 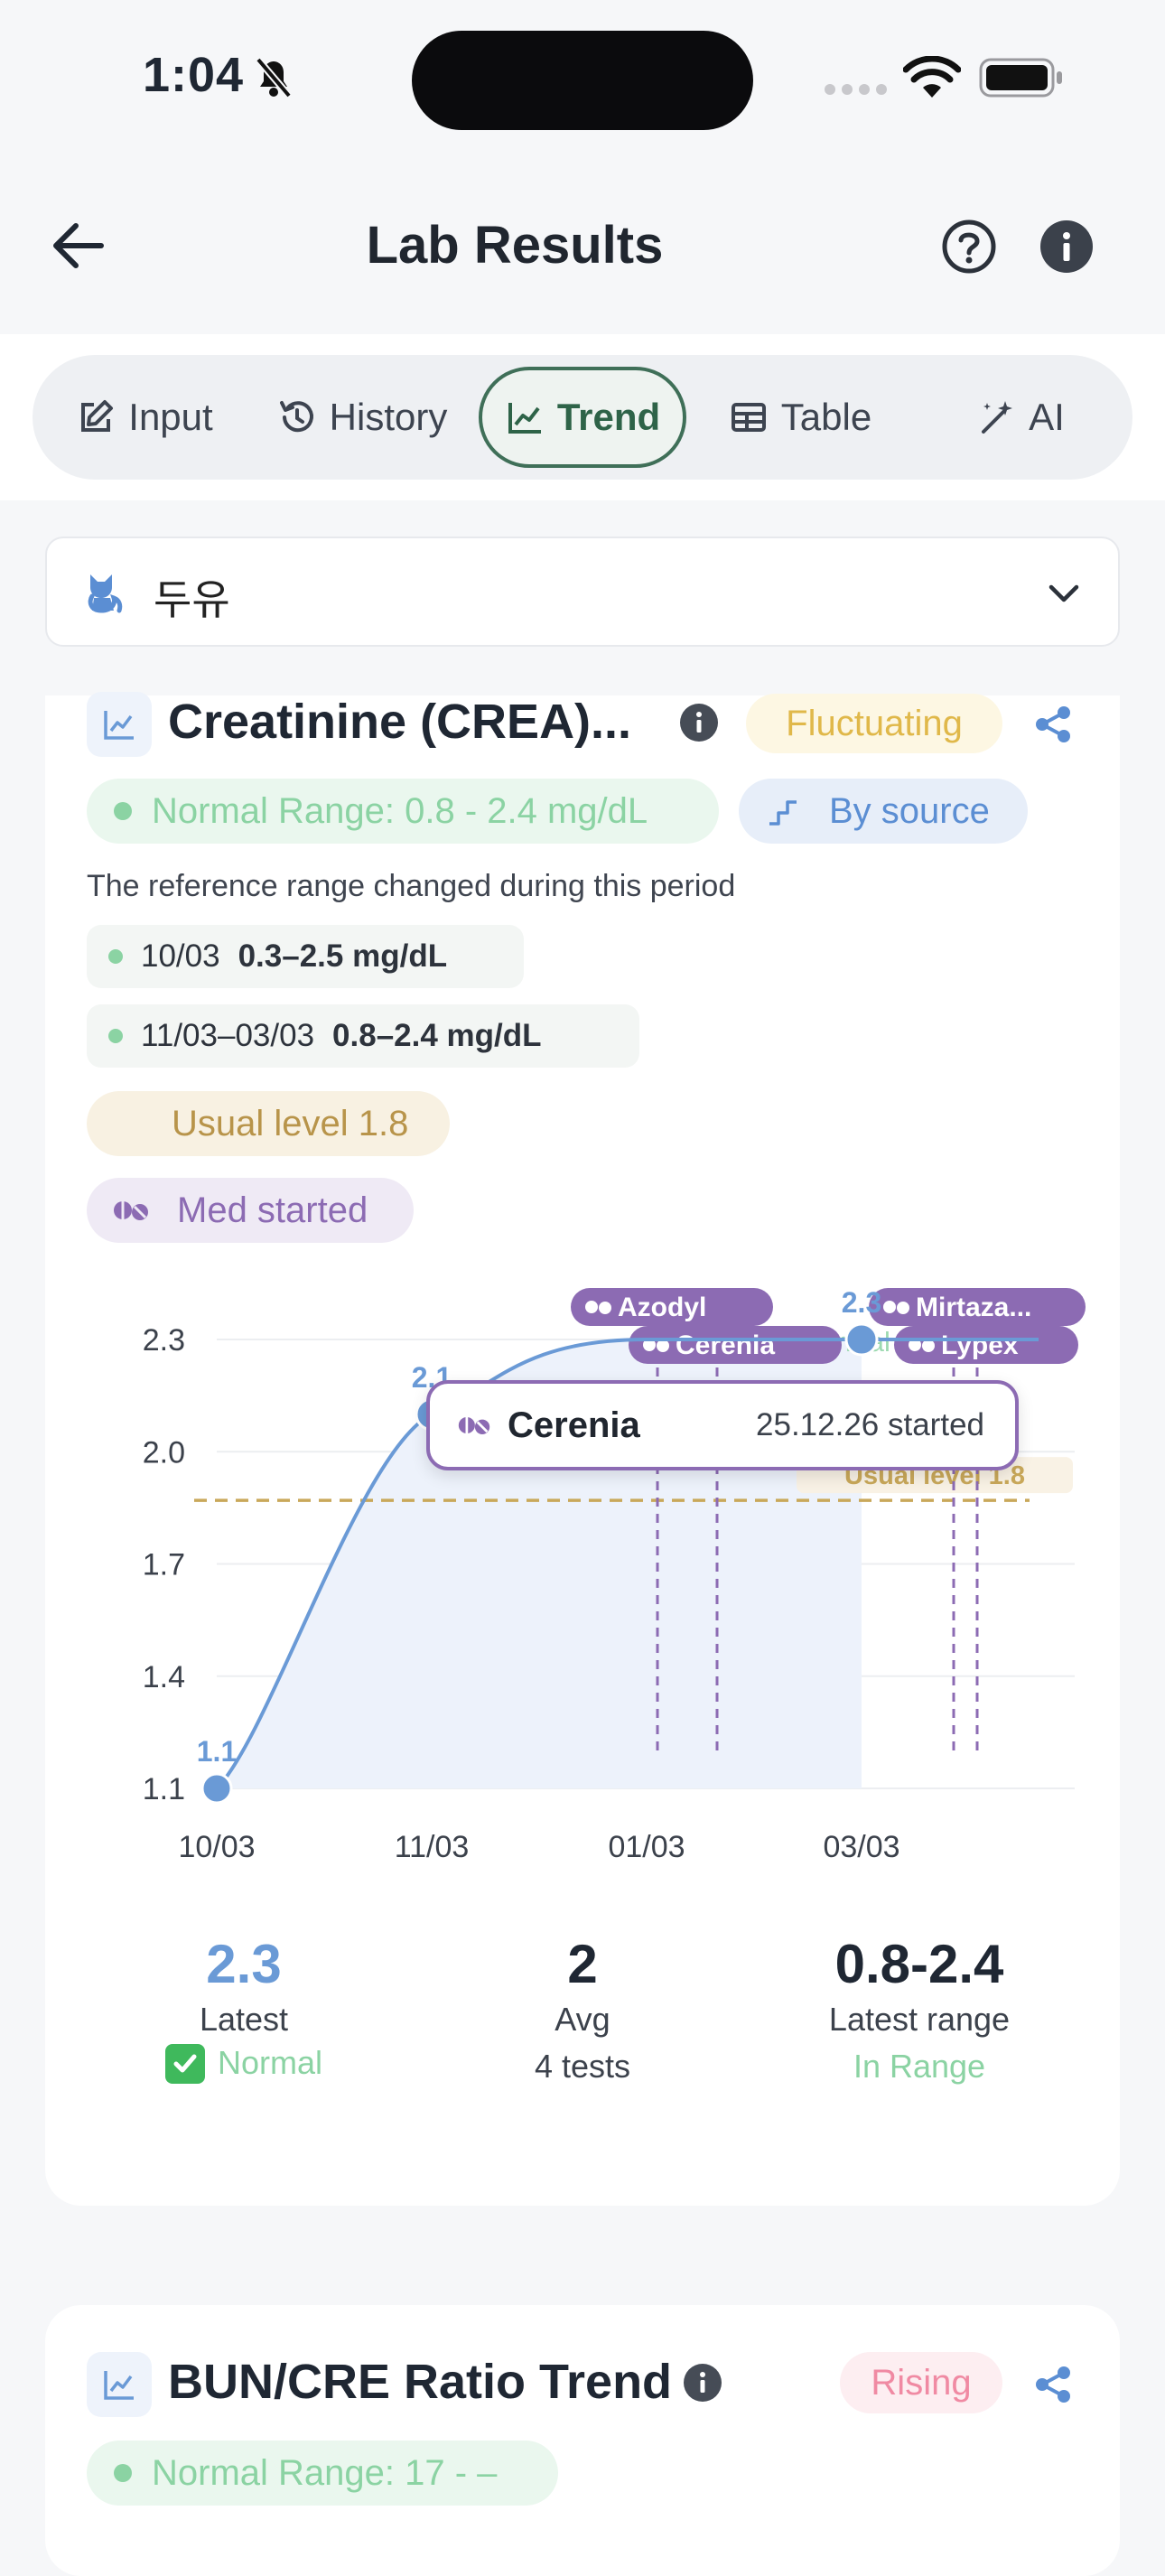 I want to click on avg-label: Avg, so click(x=582, y=2019).